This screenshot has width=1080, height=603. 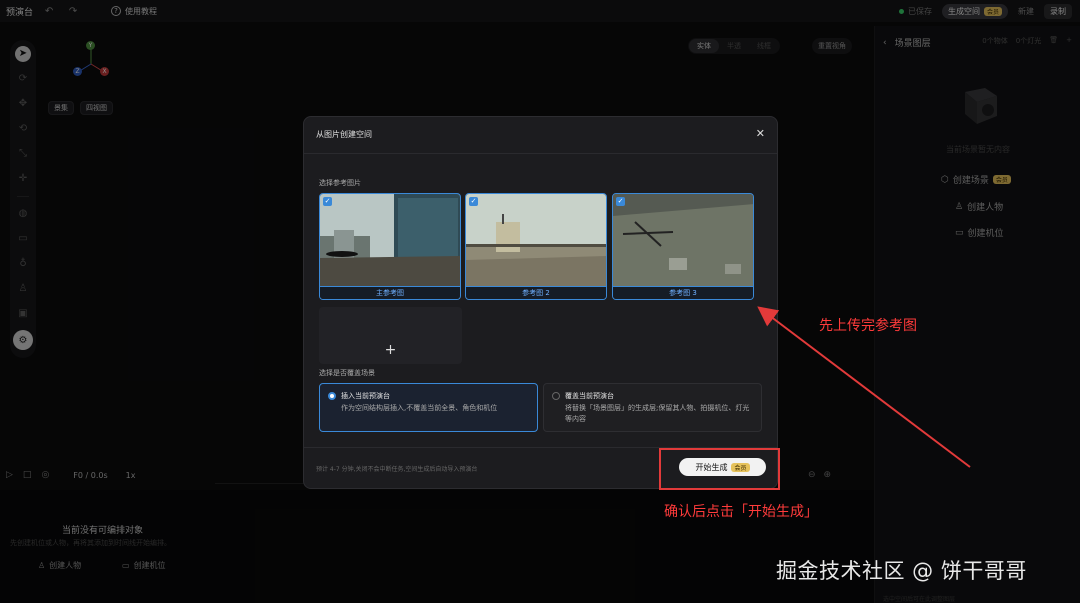 I want to click on start-button-highlight, so click(x=719, y=469).